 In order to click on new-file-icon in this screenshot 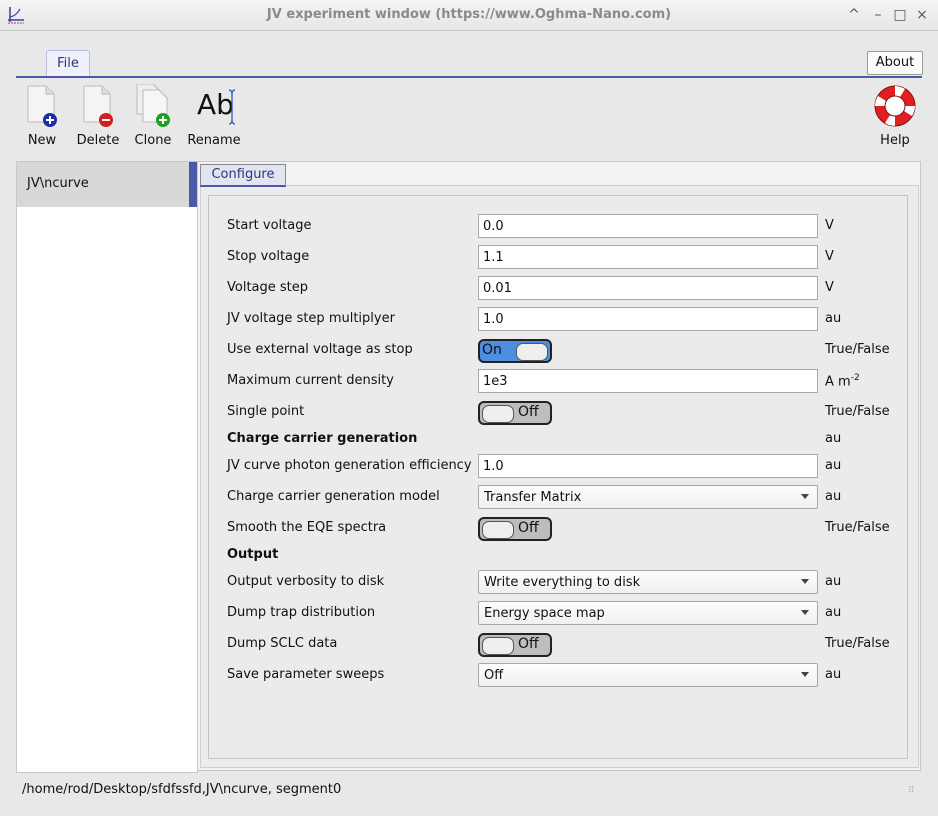, I will do `click(42, 106)`.